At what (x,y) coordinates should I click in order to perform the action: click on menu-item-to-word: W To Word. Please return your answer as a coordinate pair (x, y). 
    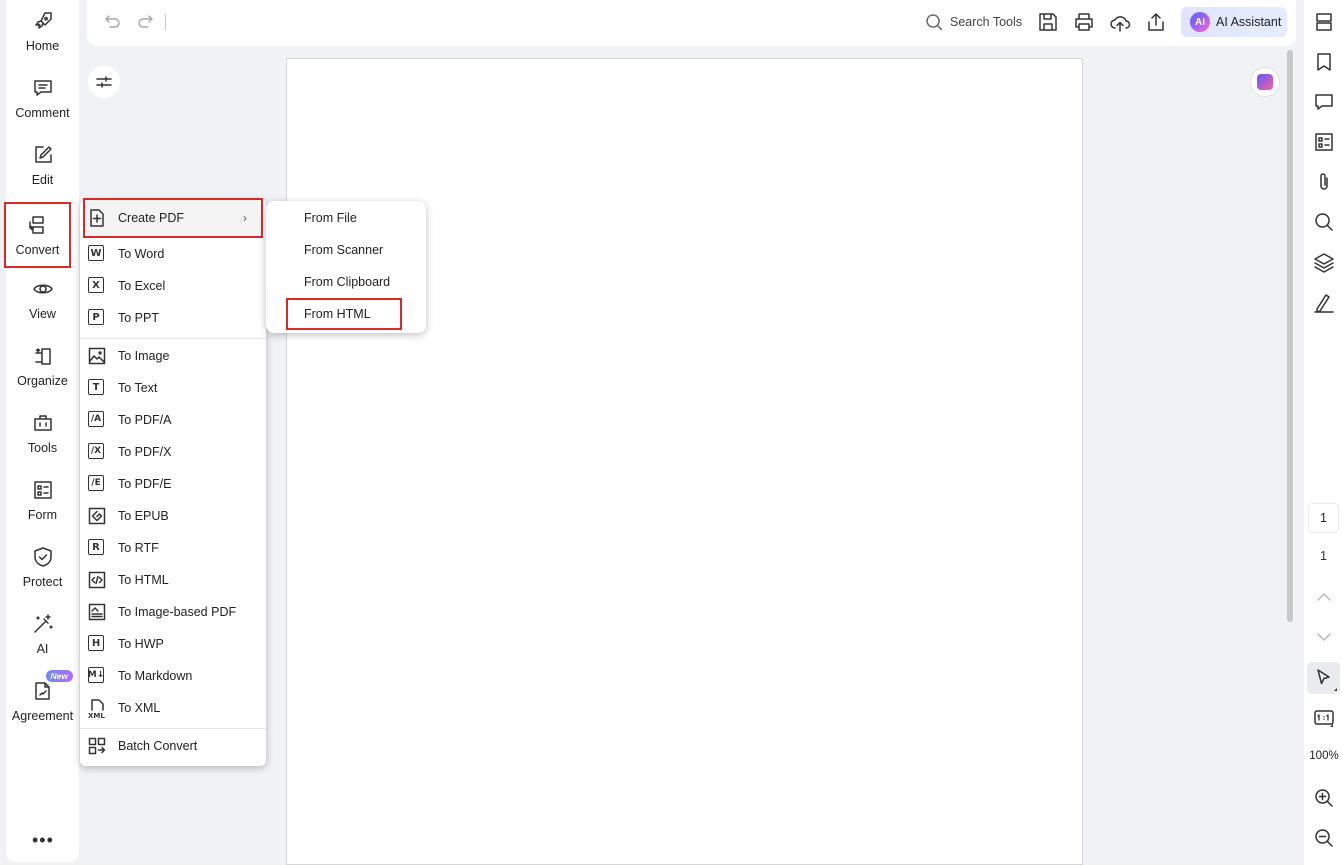
    Looking at the image, I should click on (173, 254).